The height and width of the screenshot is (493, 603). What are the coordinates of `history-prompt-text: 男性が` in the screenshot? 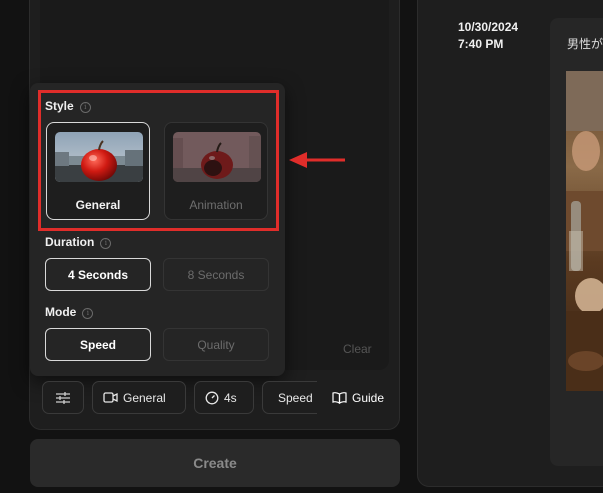 It's located at (585, 44).